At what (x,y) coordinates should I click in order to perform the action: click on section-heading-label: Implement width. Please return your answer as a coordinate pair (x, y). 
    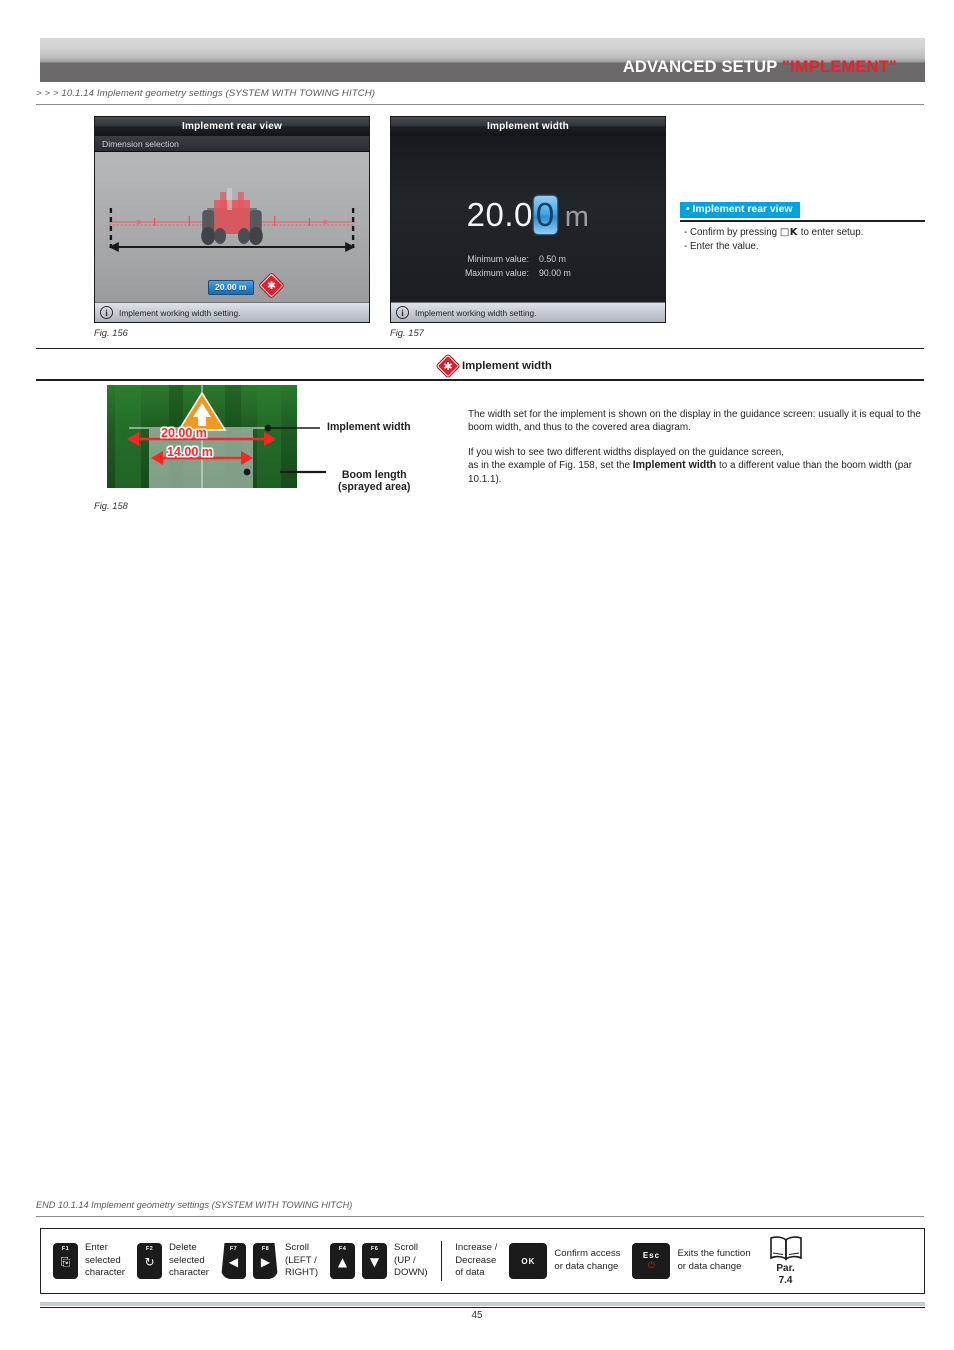
    Looking at the image, I should click on (507, 366).